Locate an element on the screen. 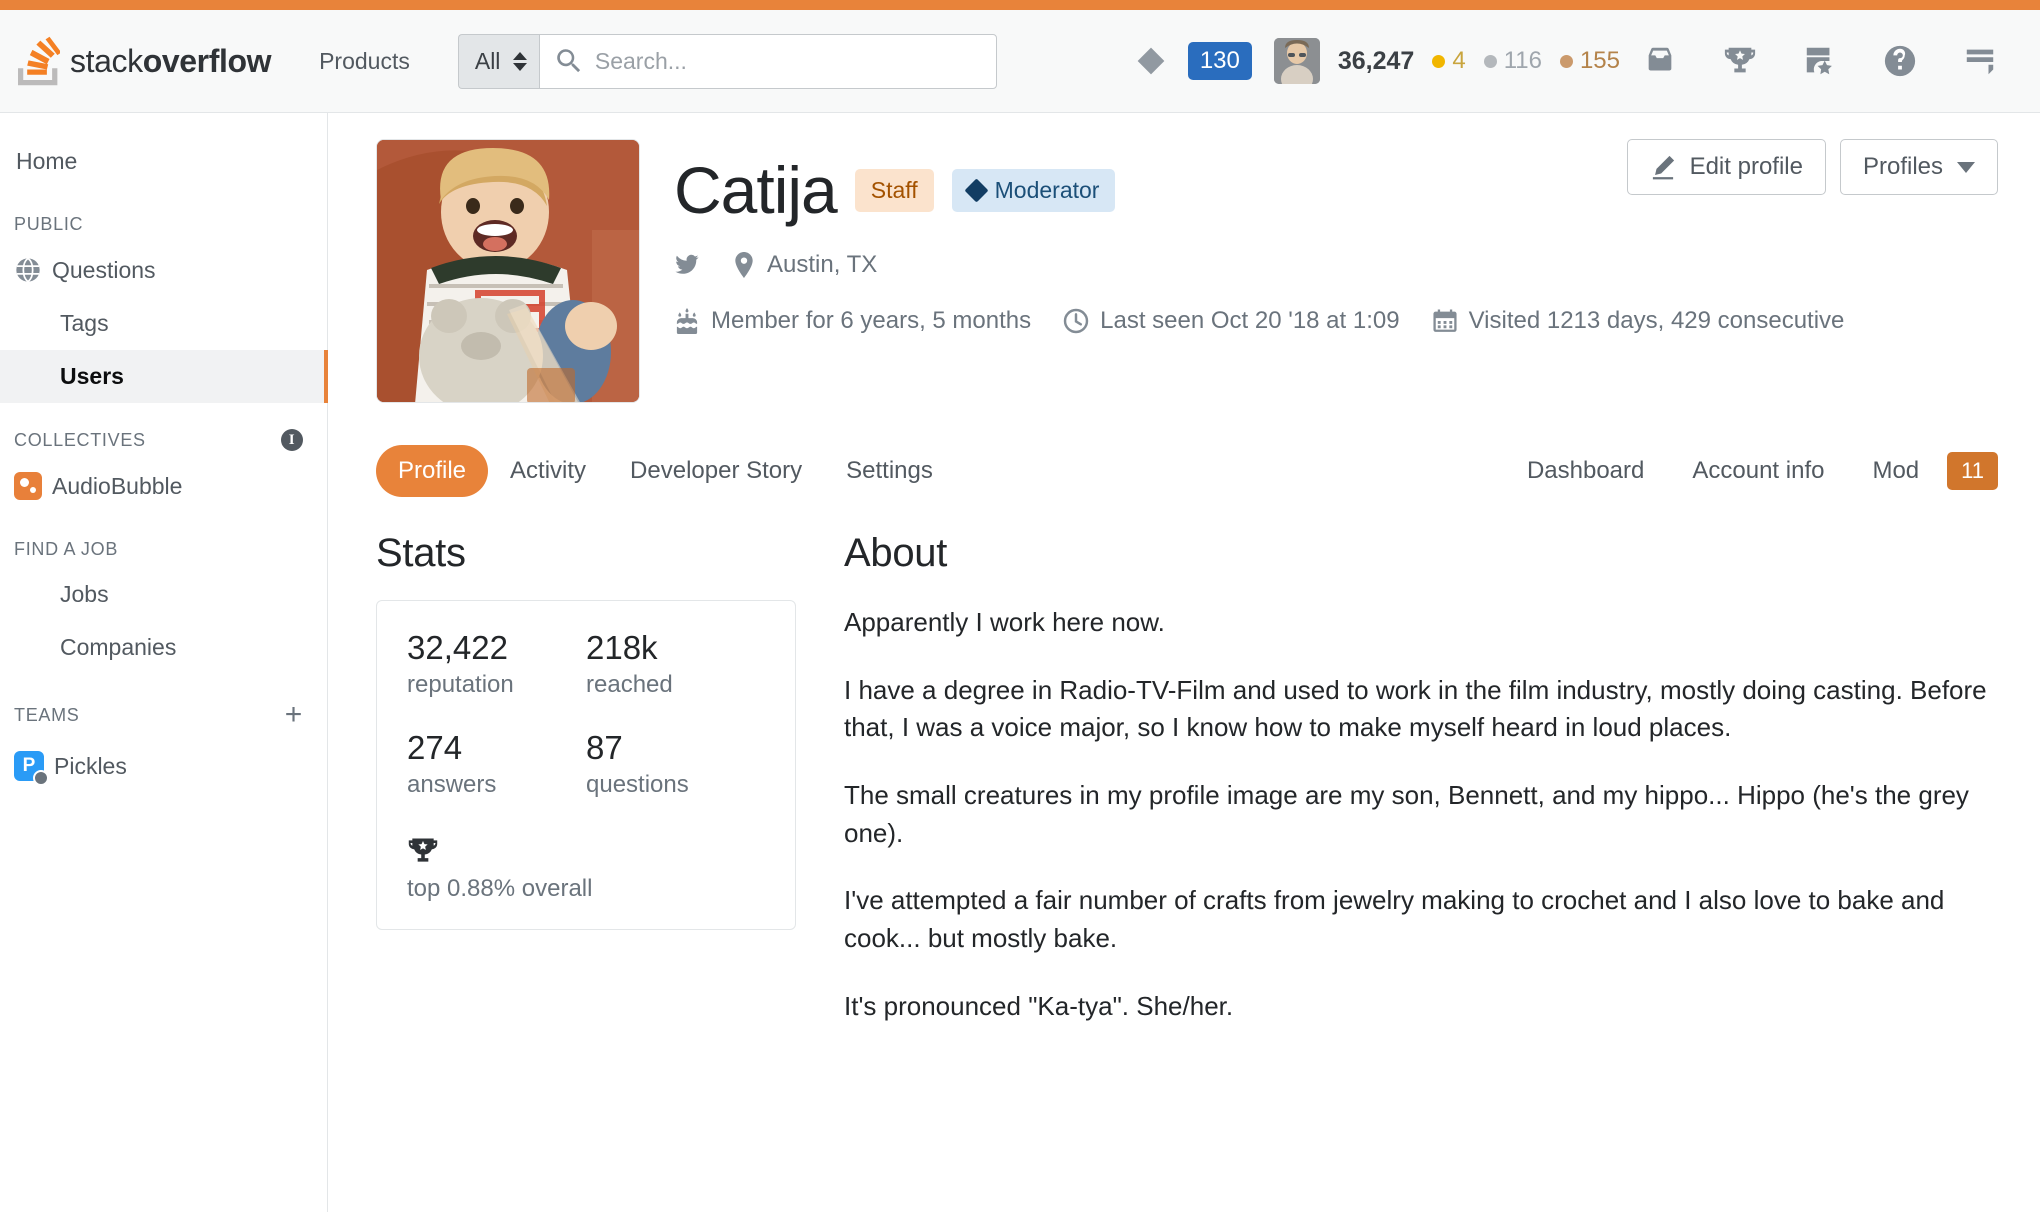 The width and height of the screenshot is (2040, 1212). sidebar-item-users: Users is located at coordinates (164, 376).